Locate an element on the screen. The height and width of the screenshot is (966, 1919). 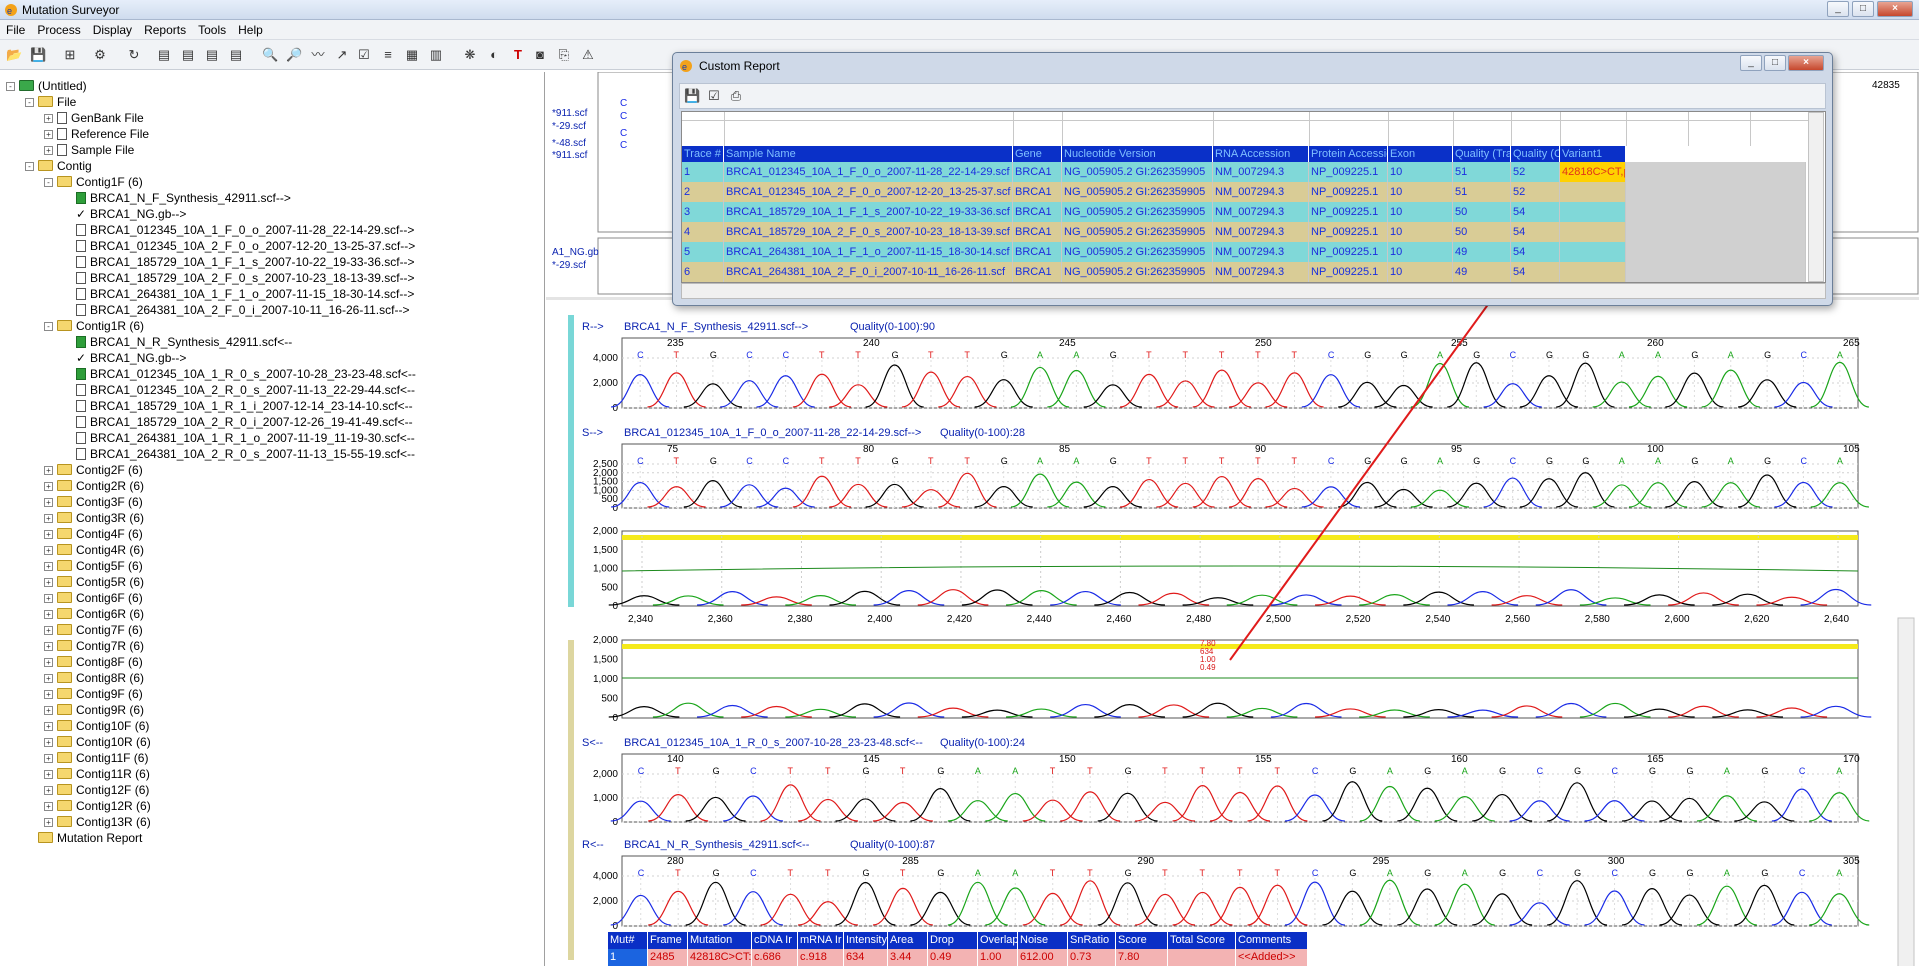
mutation-column-header: Overlap is located at coordinates (998, 940).